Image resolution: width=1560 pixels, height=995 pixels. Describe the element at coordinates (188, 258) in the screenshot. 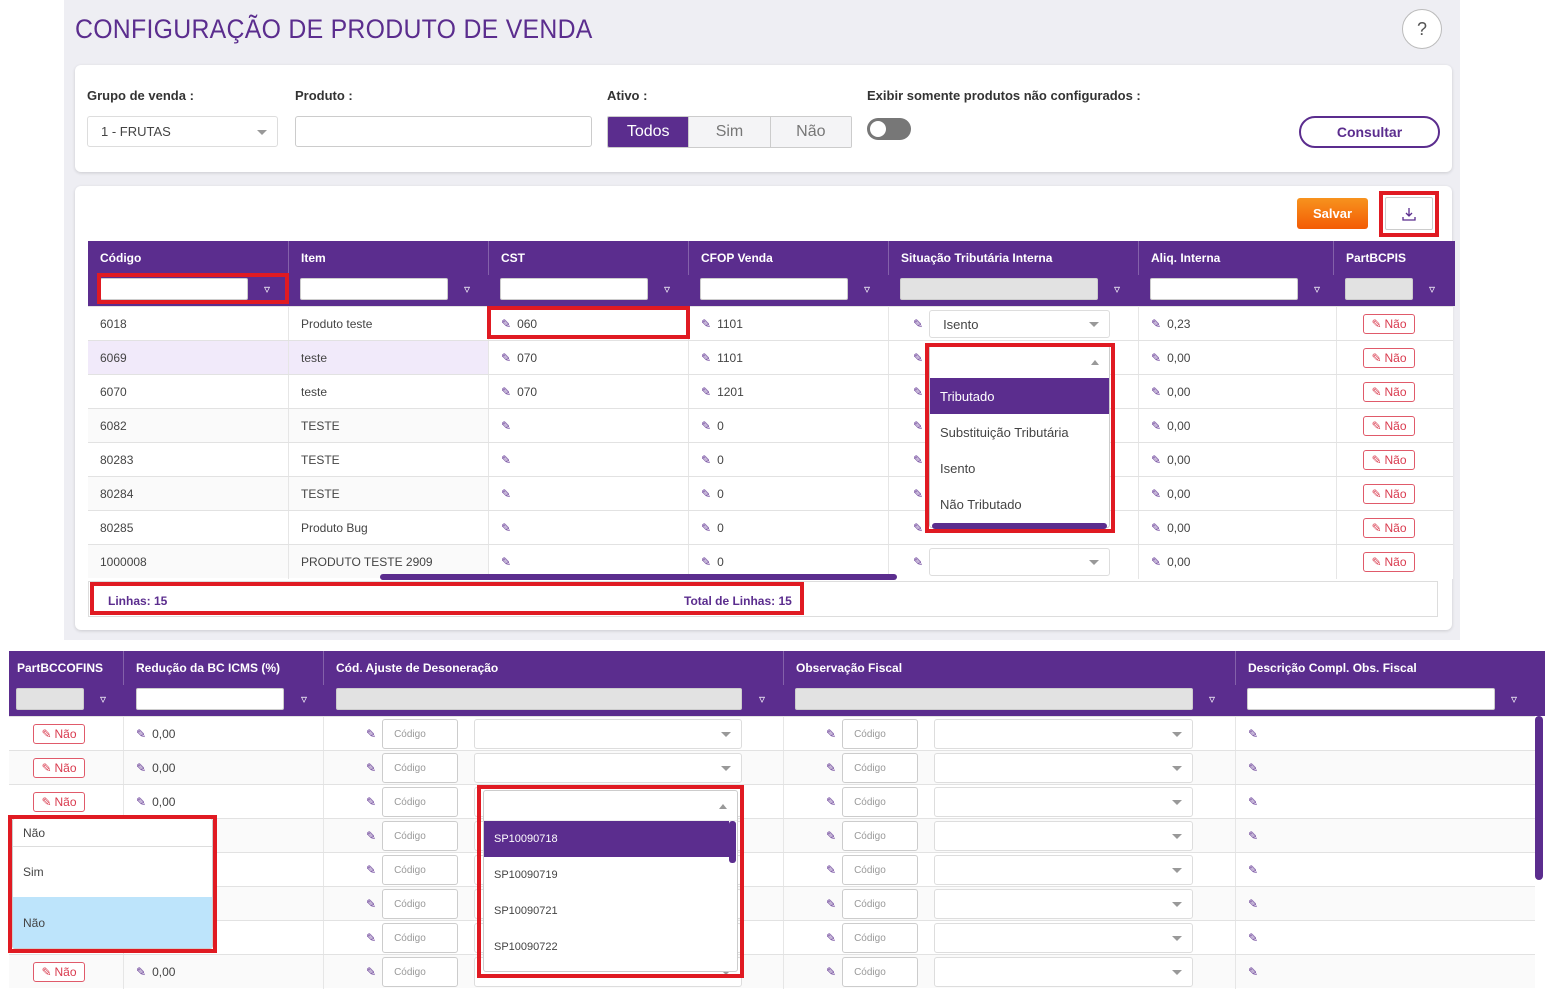

I see `col-codigo: Código` at that location.